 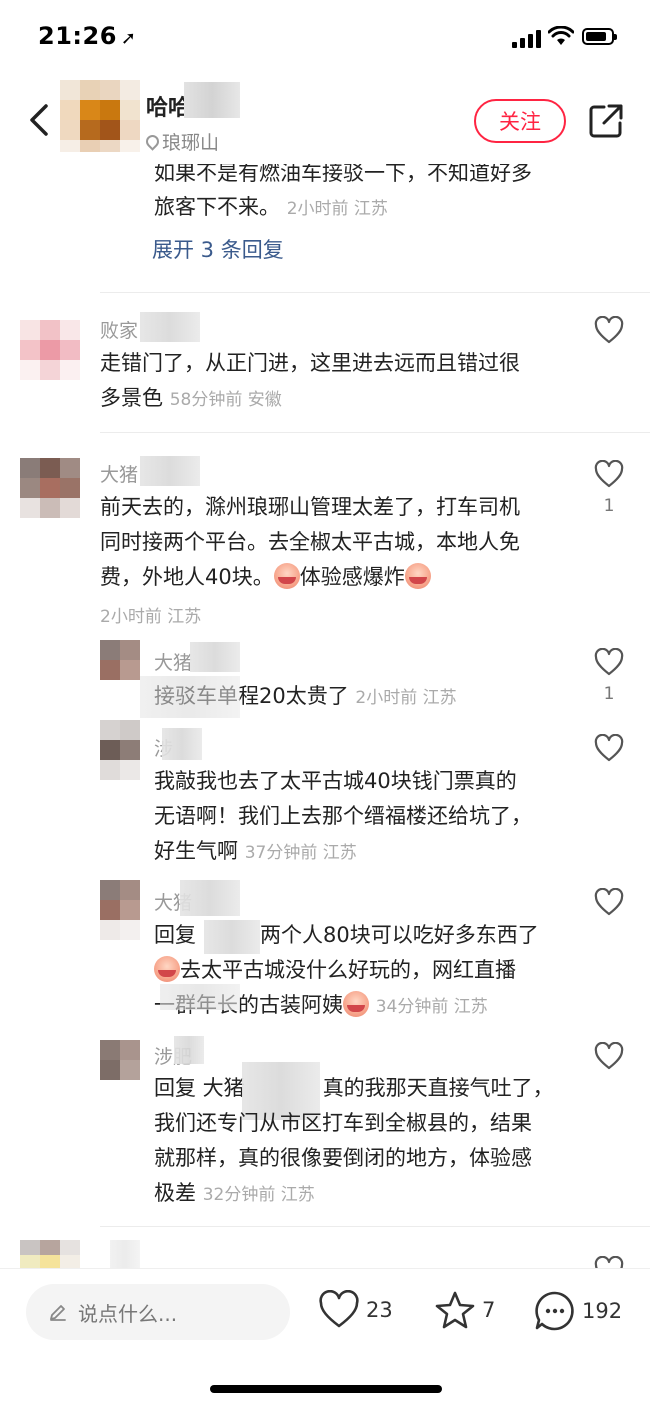 What do you see at coordinates (191, 398) in the screenshot?
I see `comment-text: 多景色 58分钟前 安徽` at bounding box center [191, 398].